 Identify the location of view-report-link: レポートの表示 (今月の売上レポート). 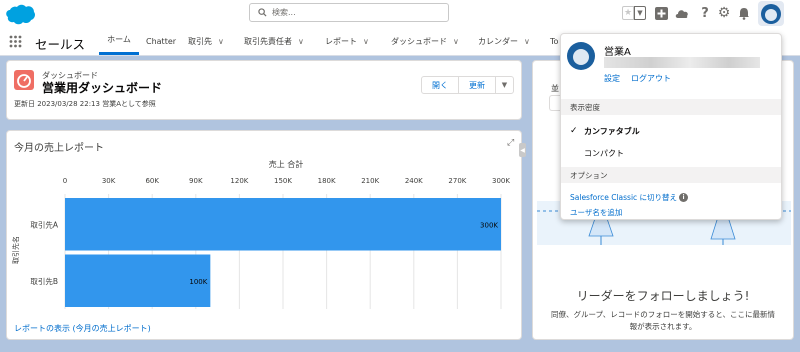
(82, 328).